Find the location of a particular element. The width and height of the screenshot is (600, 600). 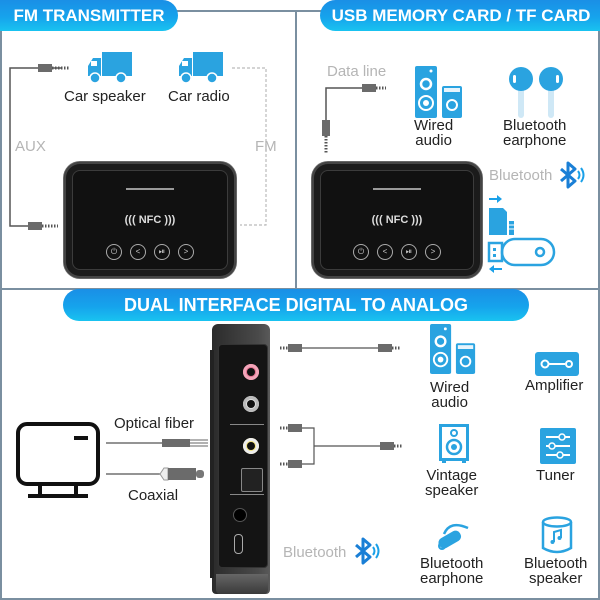

output-cables is located at coordinates (341, 406).